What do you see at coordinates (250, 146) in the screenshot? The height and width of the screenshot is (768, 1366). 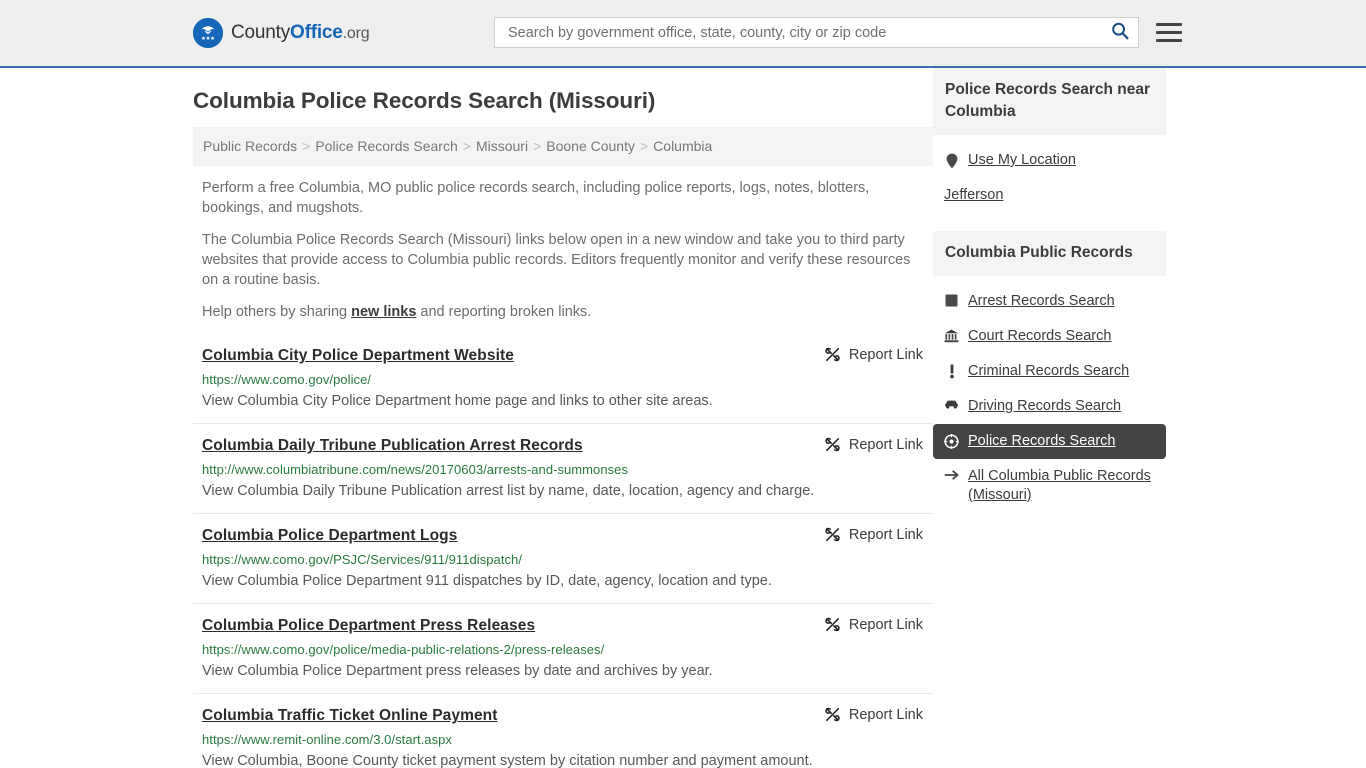 I see `breadcrumb-item-public-records: Public Records` at bounding box center [250, 146].